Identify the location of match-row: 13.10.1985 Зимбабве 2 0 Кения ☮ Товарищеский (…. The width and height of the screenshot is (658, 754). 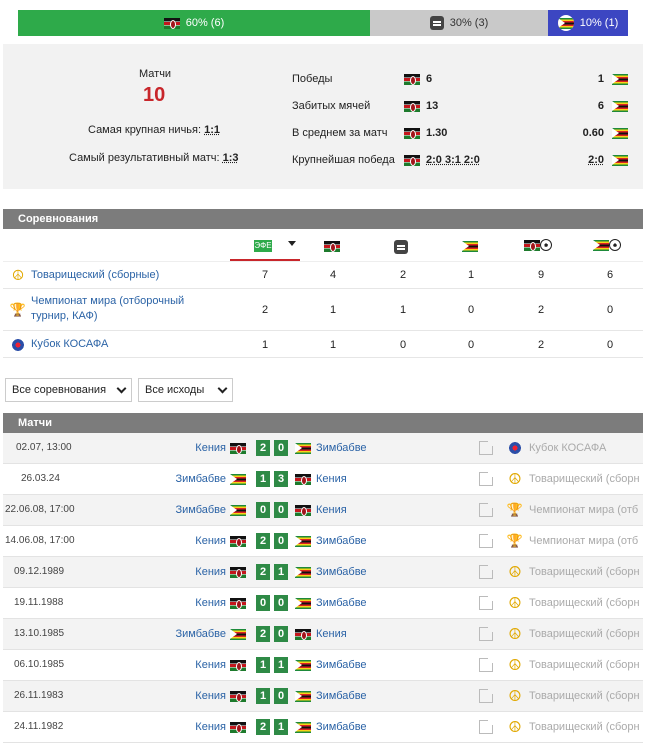
(323, 634).